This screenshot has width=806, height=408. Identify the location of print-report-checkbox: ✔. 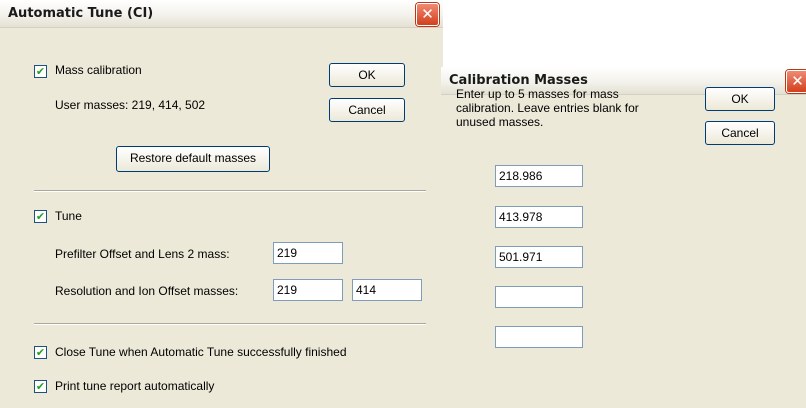
(40, 386).